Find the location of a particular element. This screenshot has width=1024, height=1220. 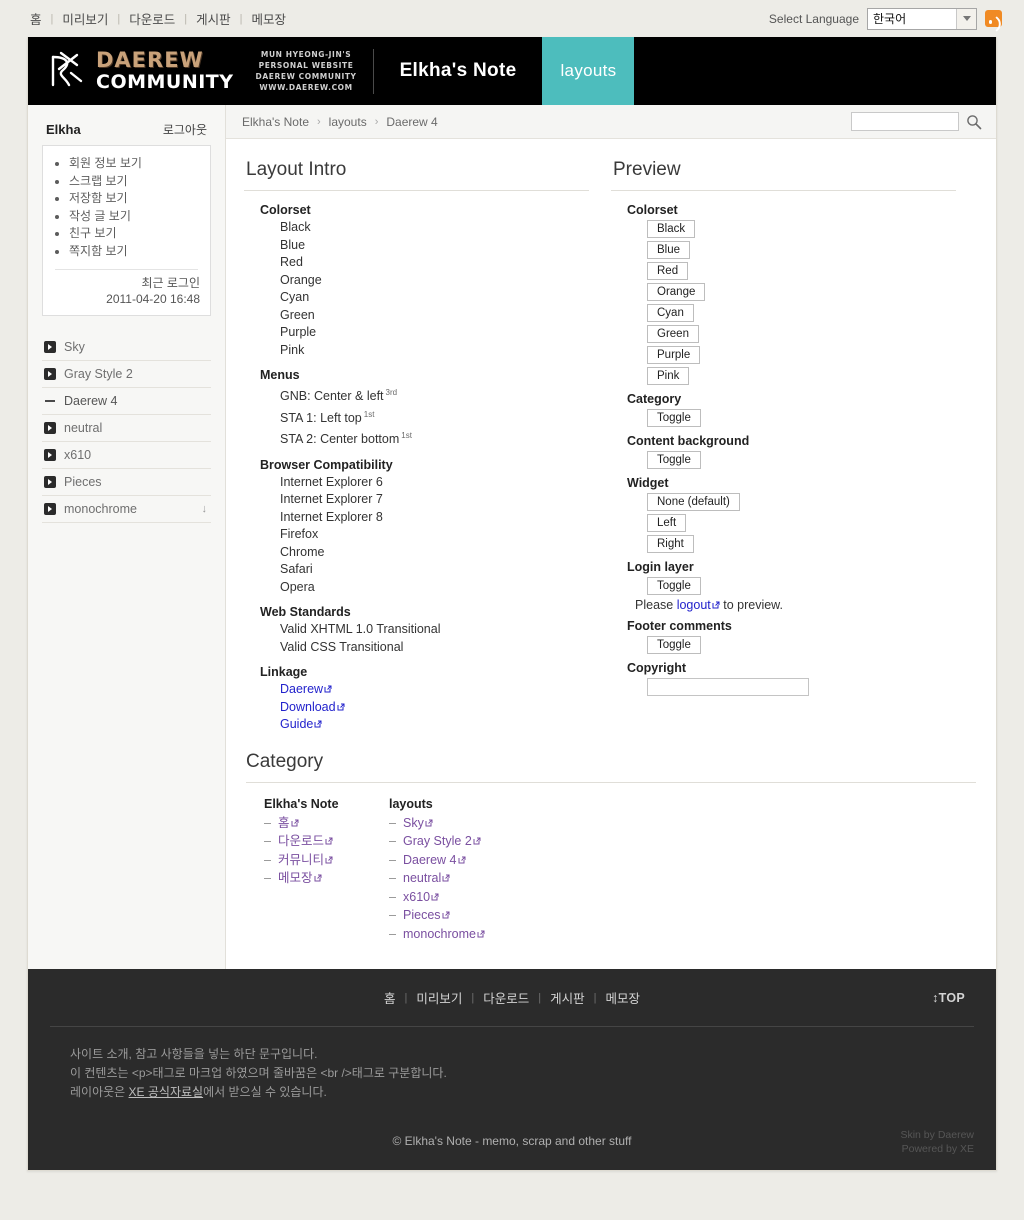

category-link-daerew-4: Daerew 4 is located at coordinates (430, 860).